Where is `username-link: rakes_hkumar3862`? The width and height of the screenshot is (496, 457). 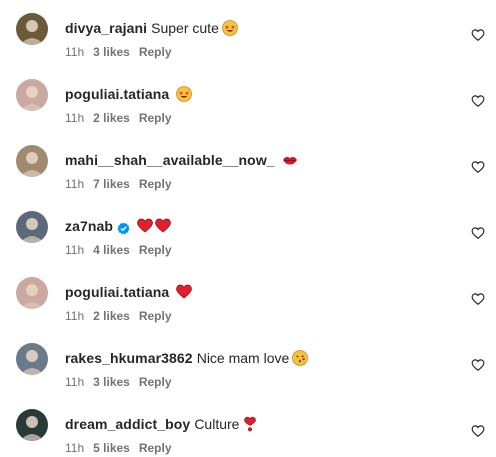
username-link: rakes_hkumar3862 is located at coordinates (129, 358).